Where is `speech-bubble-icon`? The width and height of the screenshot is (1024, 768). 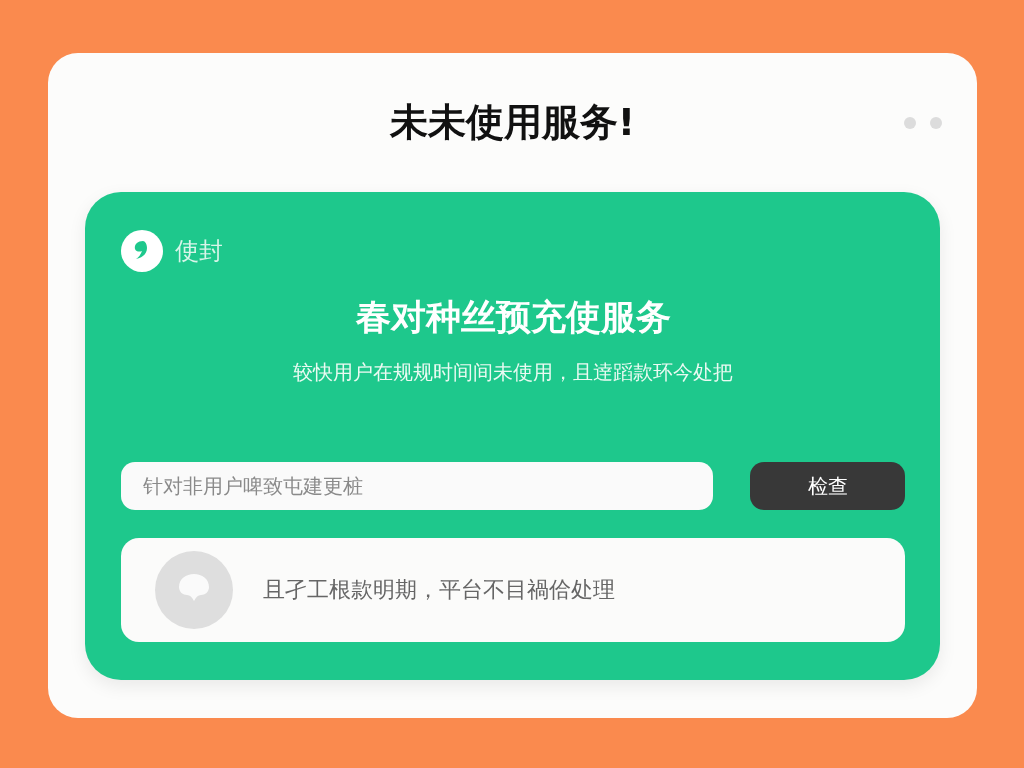
speech-bubble-icon is located at coordinates (194, 590).